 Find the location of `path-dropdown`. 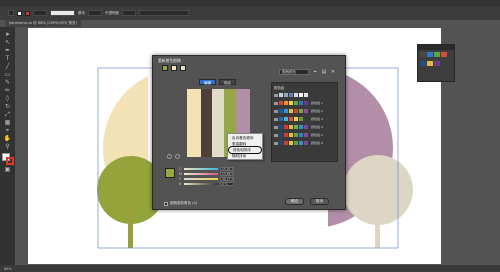

path-dropdown is located at coordinates (11, 13).